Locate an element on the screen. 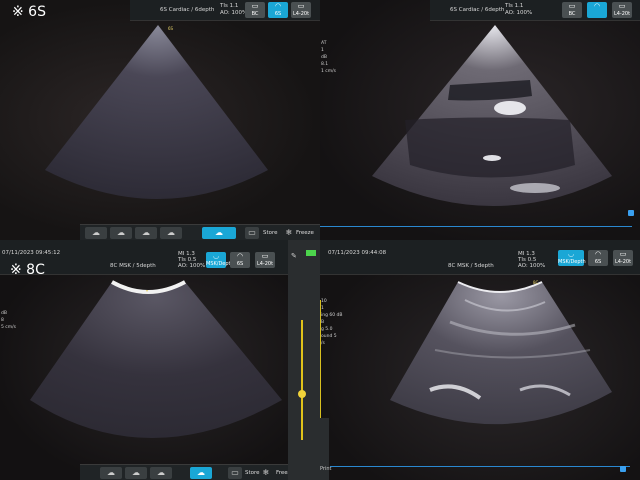  battery-icon is located at coordinates (311, 253).